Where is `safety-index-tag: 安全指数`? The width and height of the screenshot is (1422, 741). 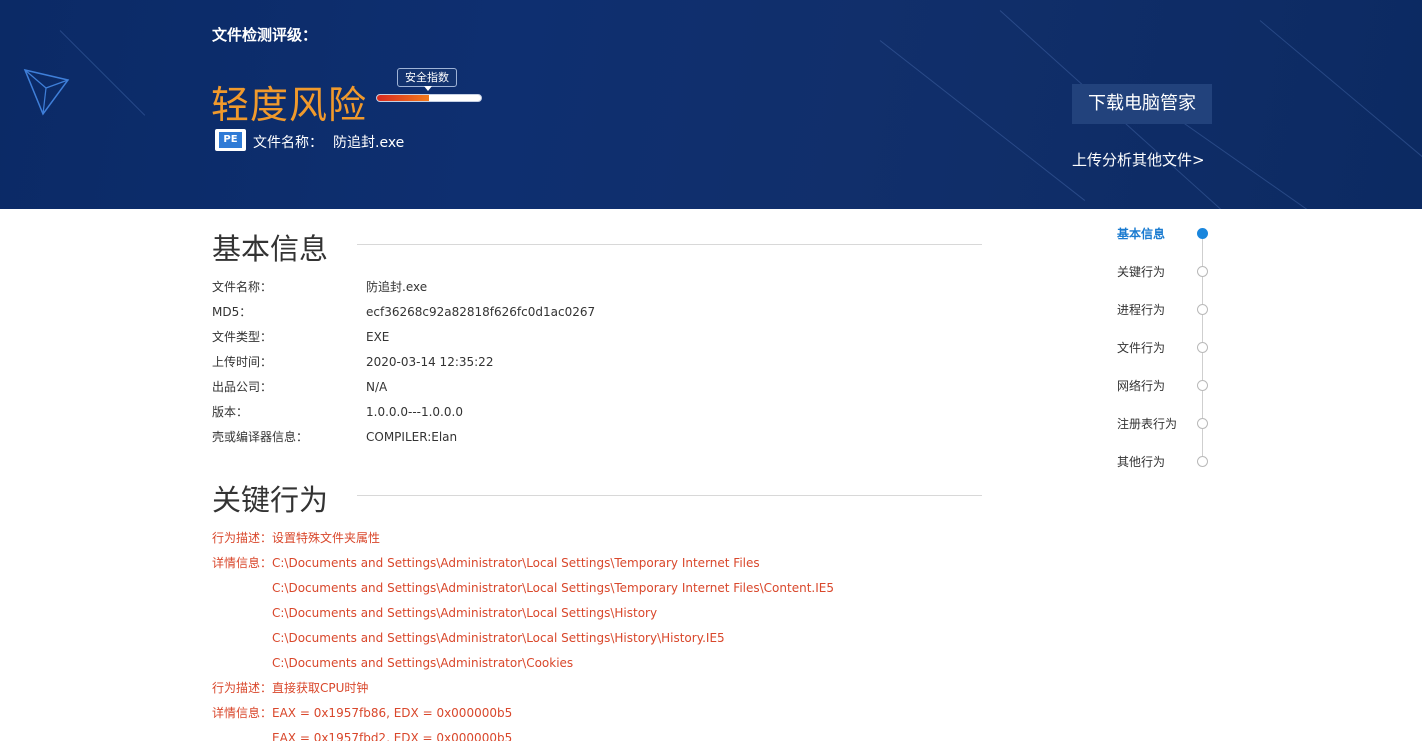 safety-index-tag: 安全指数 is located at coordinates (427, 79).